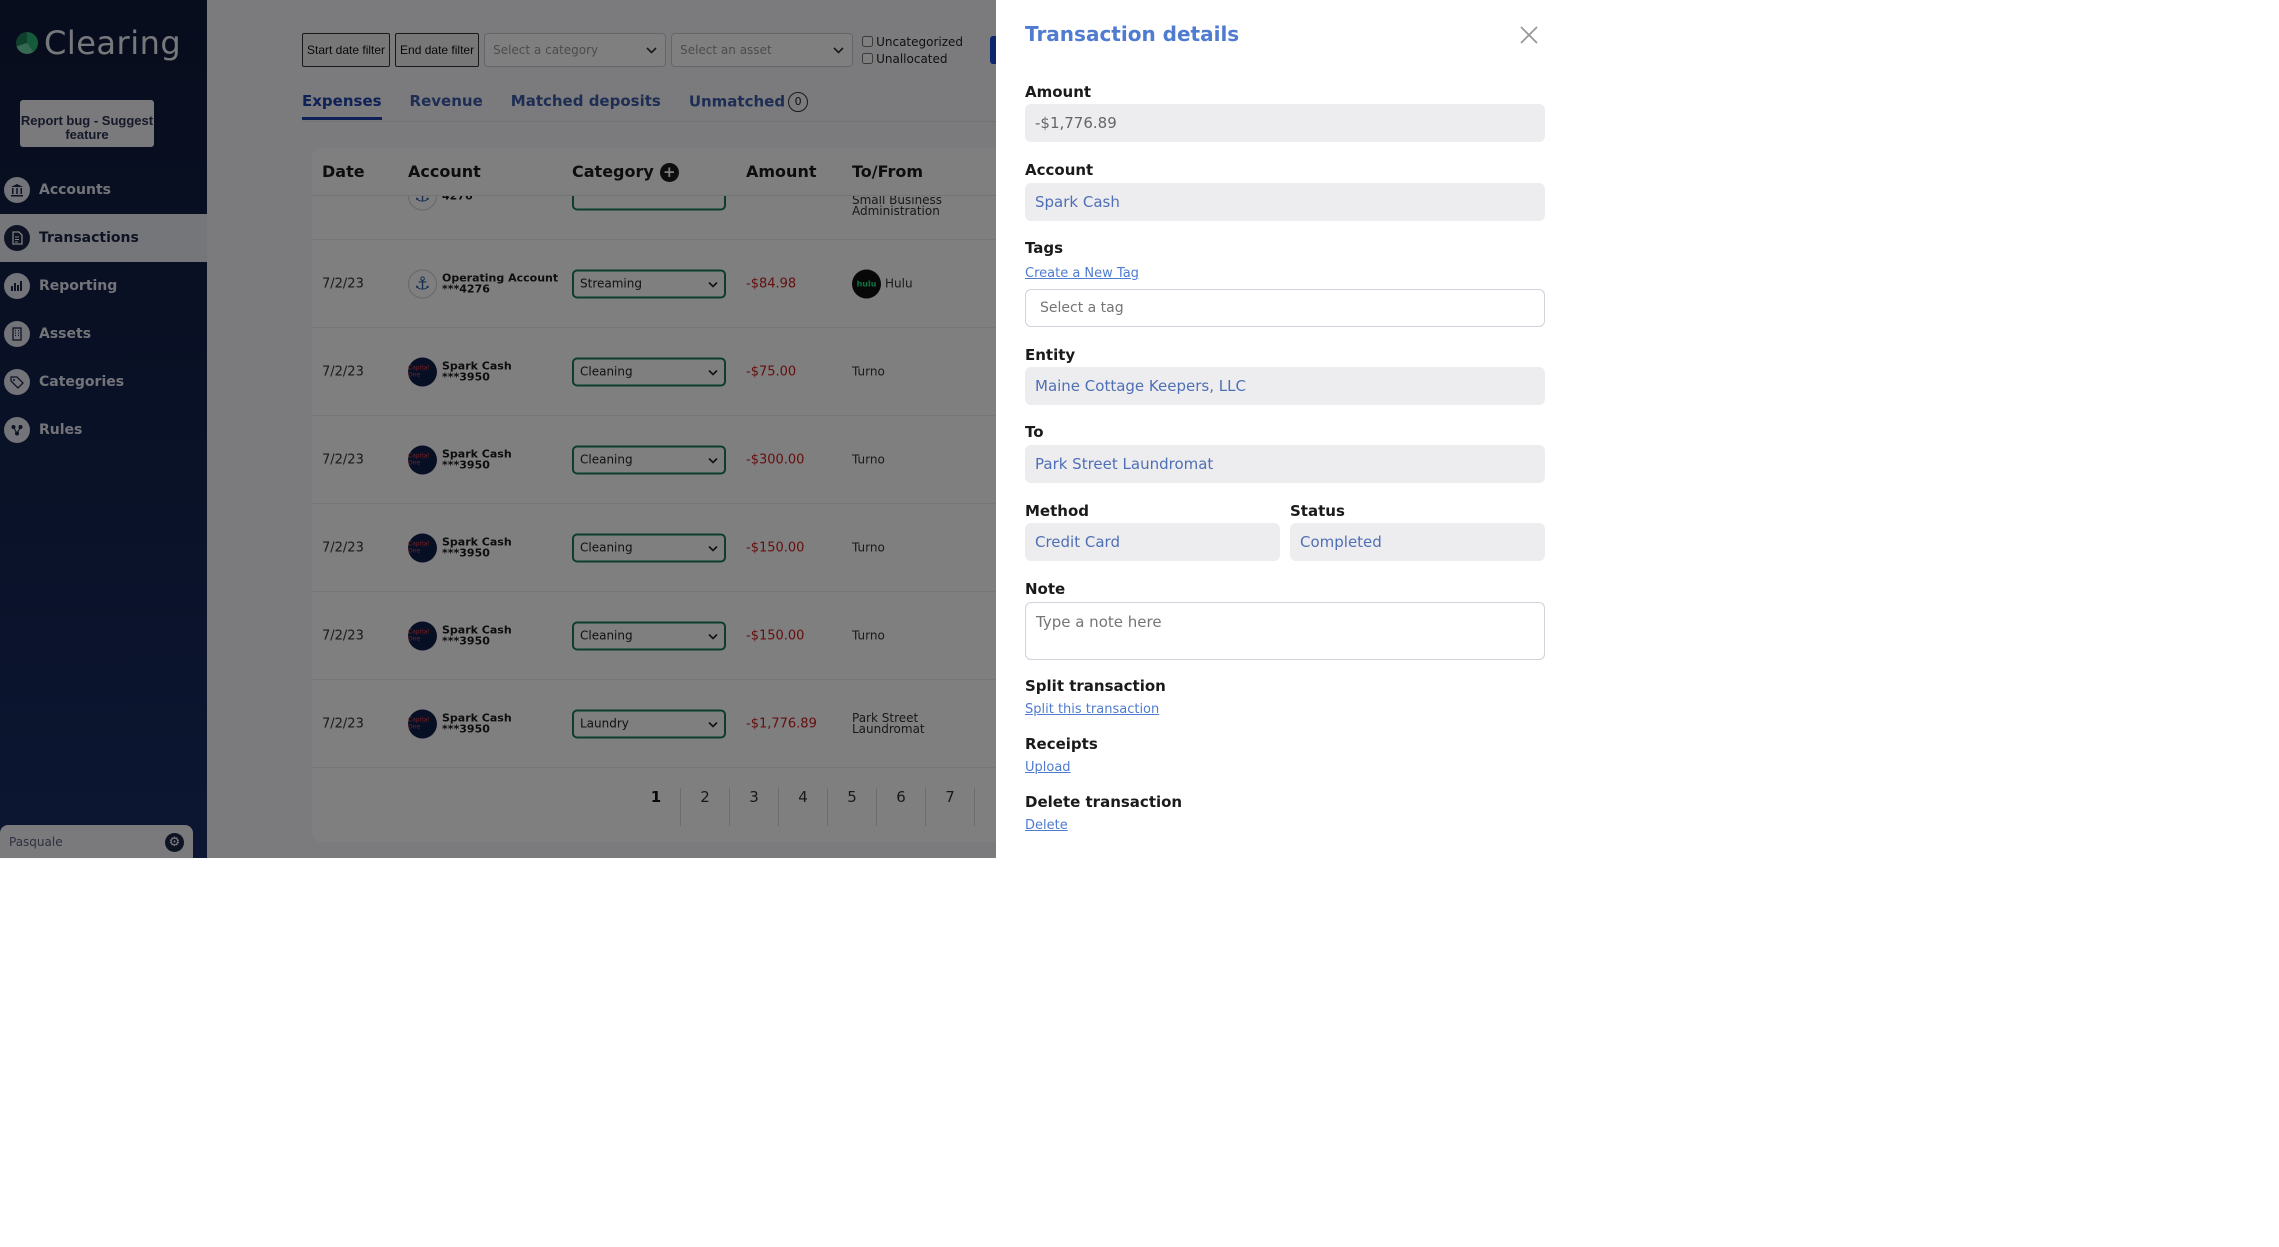  I want to click on status-label: Status, so click(1317, 511).